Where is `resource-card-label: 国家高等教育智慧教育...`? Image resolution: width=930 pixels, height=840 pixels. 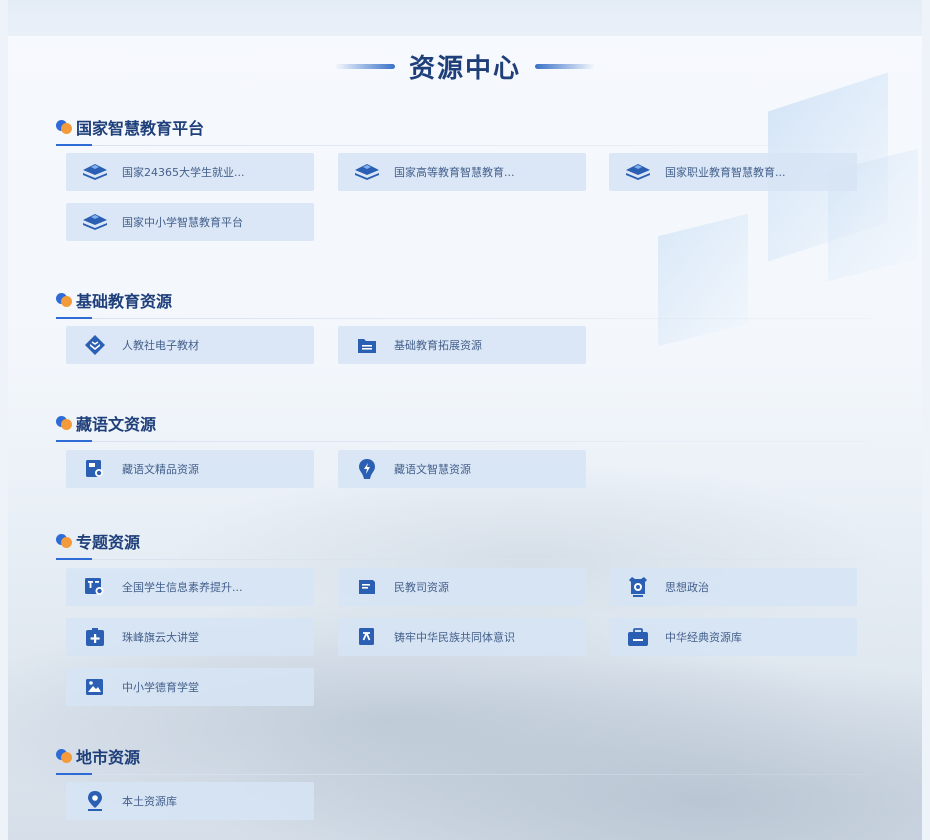 resource-card-label: 国家高等教育智慧教育... is located at coordinates (454, 172).